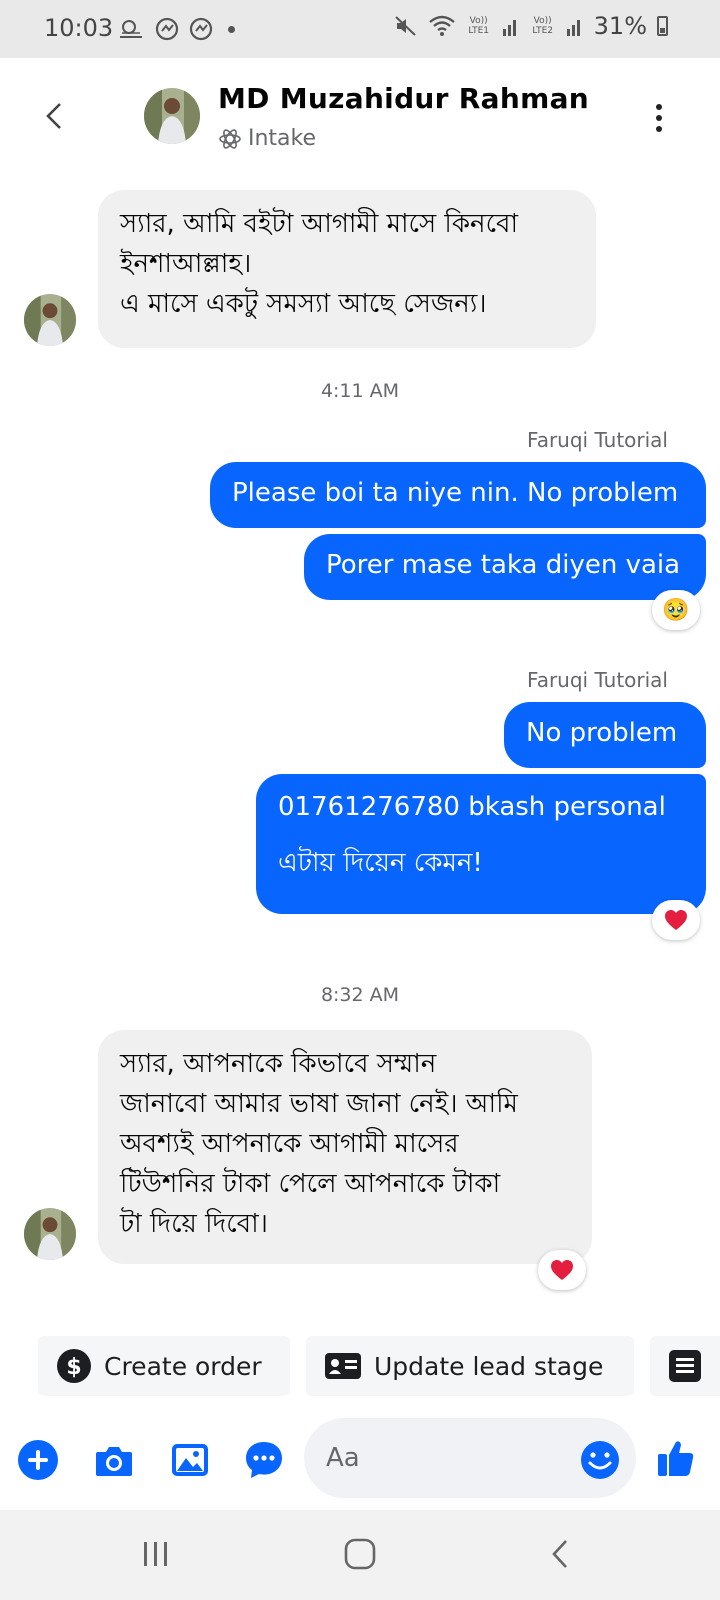 Image resolution: width=720 pixels, height=1600 pixels. What do you see at coordinates (489, 1366) in the screenshot?
I see `update-lead-stage-label: Update lead stage` at bounding box center [489, 1366].